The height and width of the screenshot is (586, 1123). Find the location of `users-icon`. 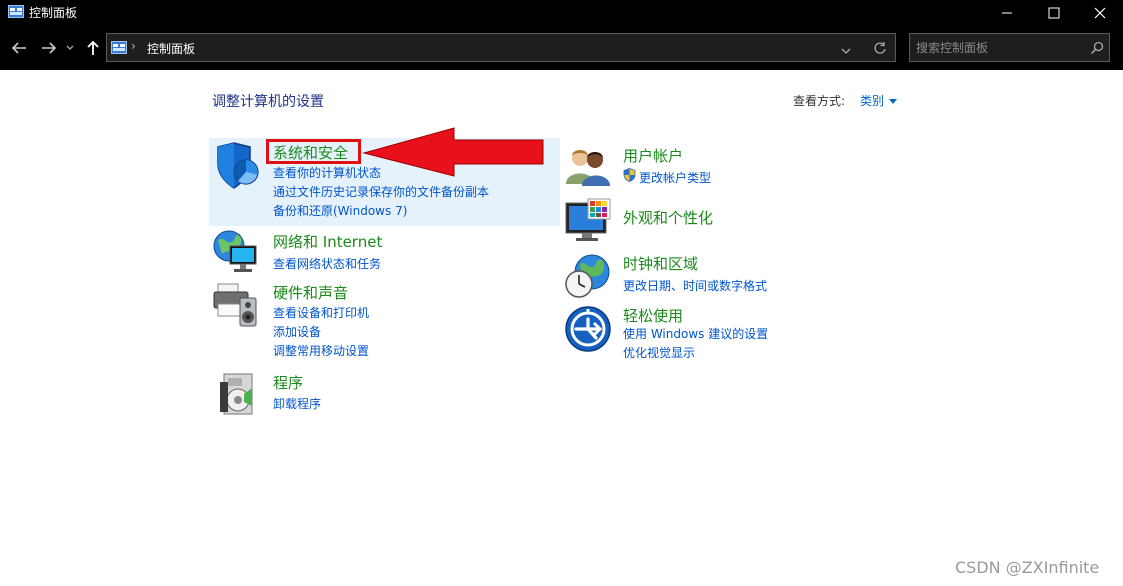

users-icon is located at coordinates (588, 168).